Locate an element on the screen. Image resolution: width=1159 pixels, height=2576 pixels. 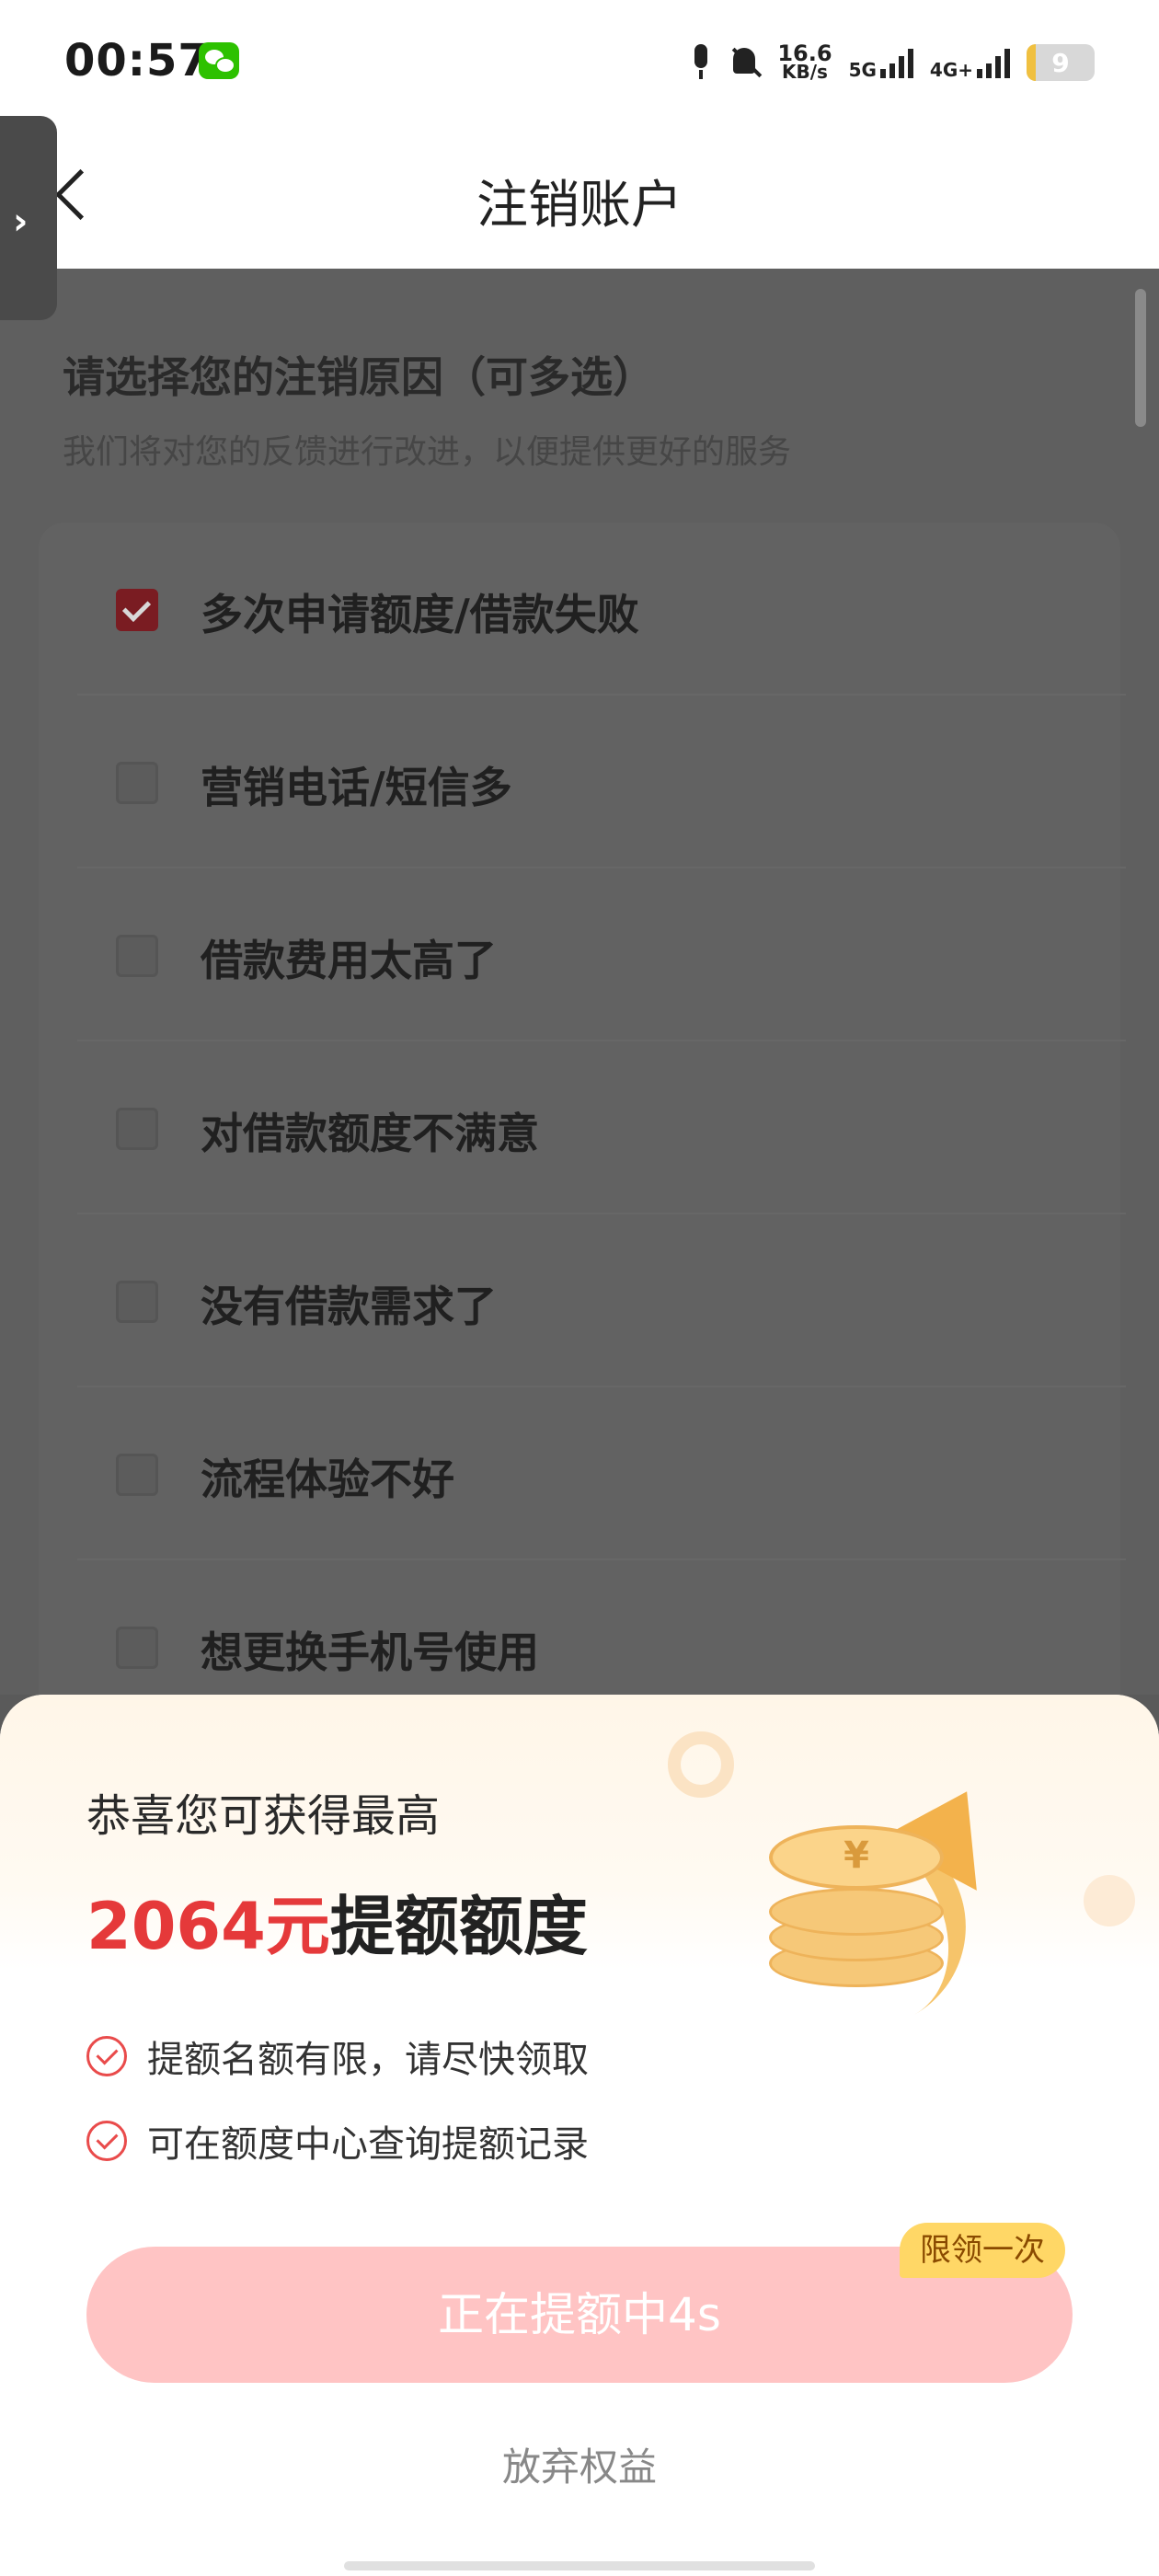
give-up-link: 放弃权益 is located at coordinates (579, 2464).